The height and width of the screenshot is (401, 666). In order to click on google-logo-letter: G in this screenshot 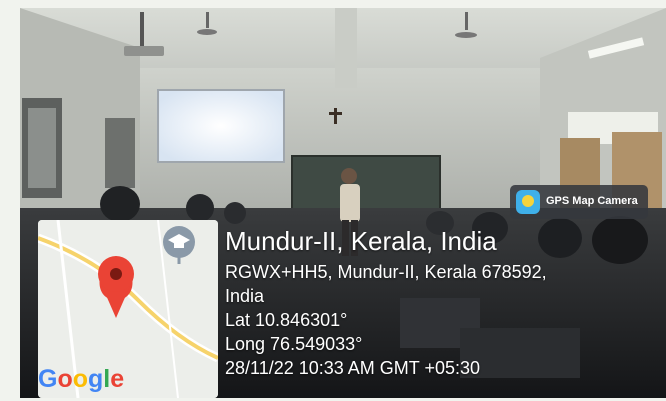, I will do `click(48, 379)`.